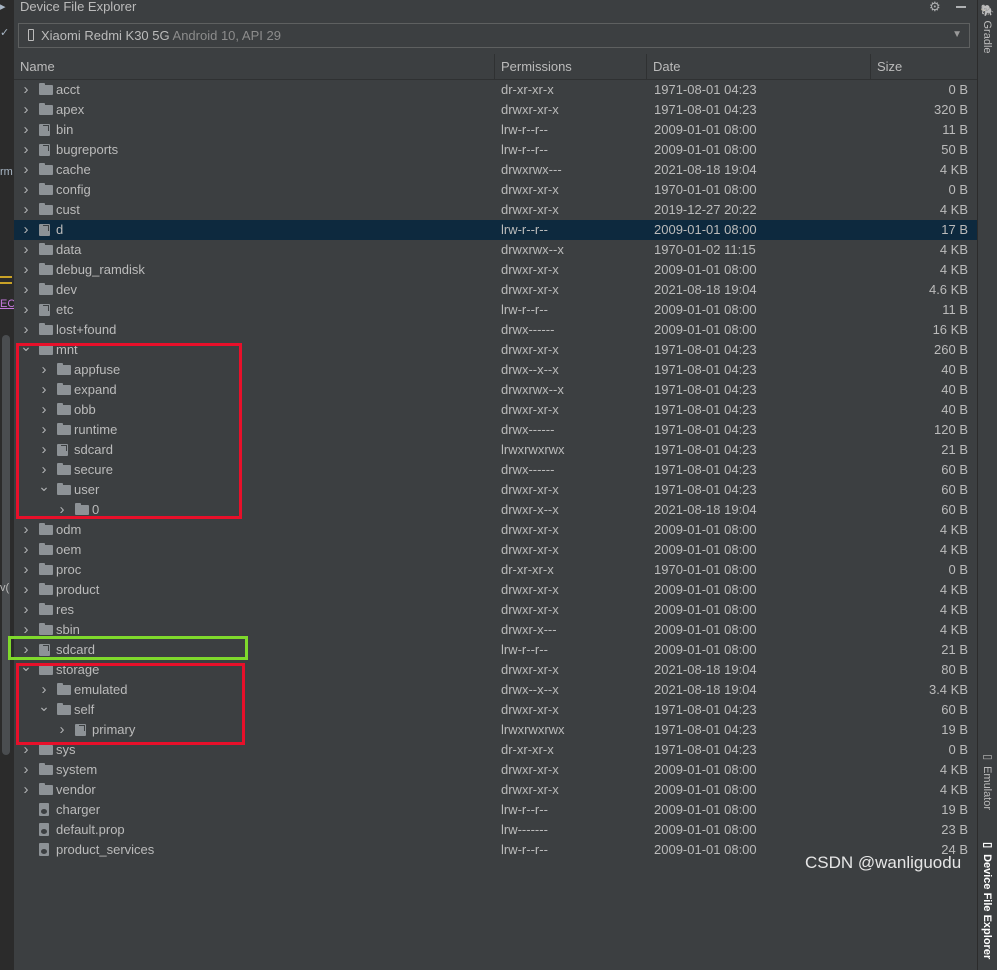 The image size is (997, 970). Describe the element at coordinates (495, 110) in the screenshot. I see `table-row: › apex drwxr-xr-x 1971-08-01 04:23 320 B` at that location.